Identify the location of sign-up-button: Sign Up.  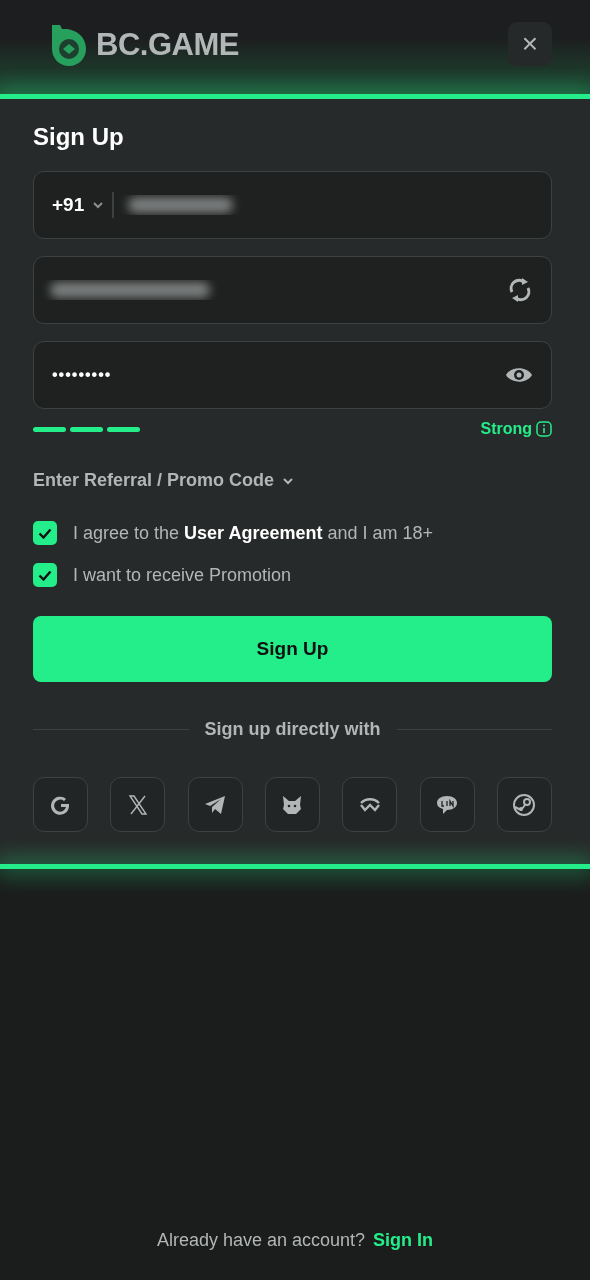
(292, 649).